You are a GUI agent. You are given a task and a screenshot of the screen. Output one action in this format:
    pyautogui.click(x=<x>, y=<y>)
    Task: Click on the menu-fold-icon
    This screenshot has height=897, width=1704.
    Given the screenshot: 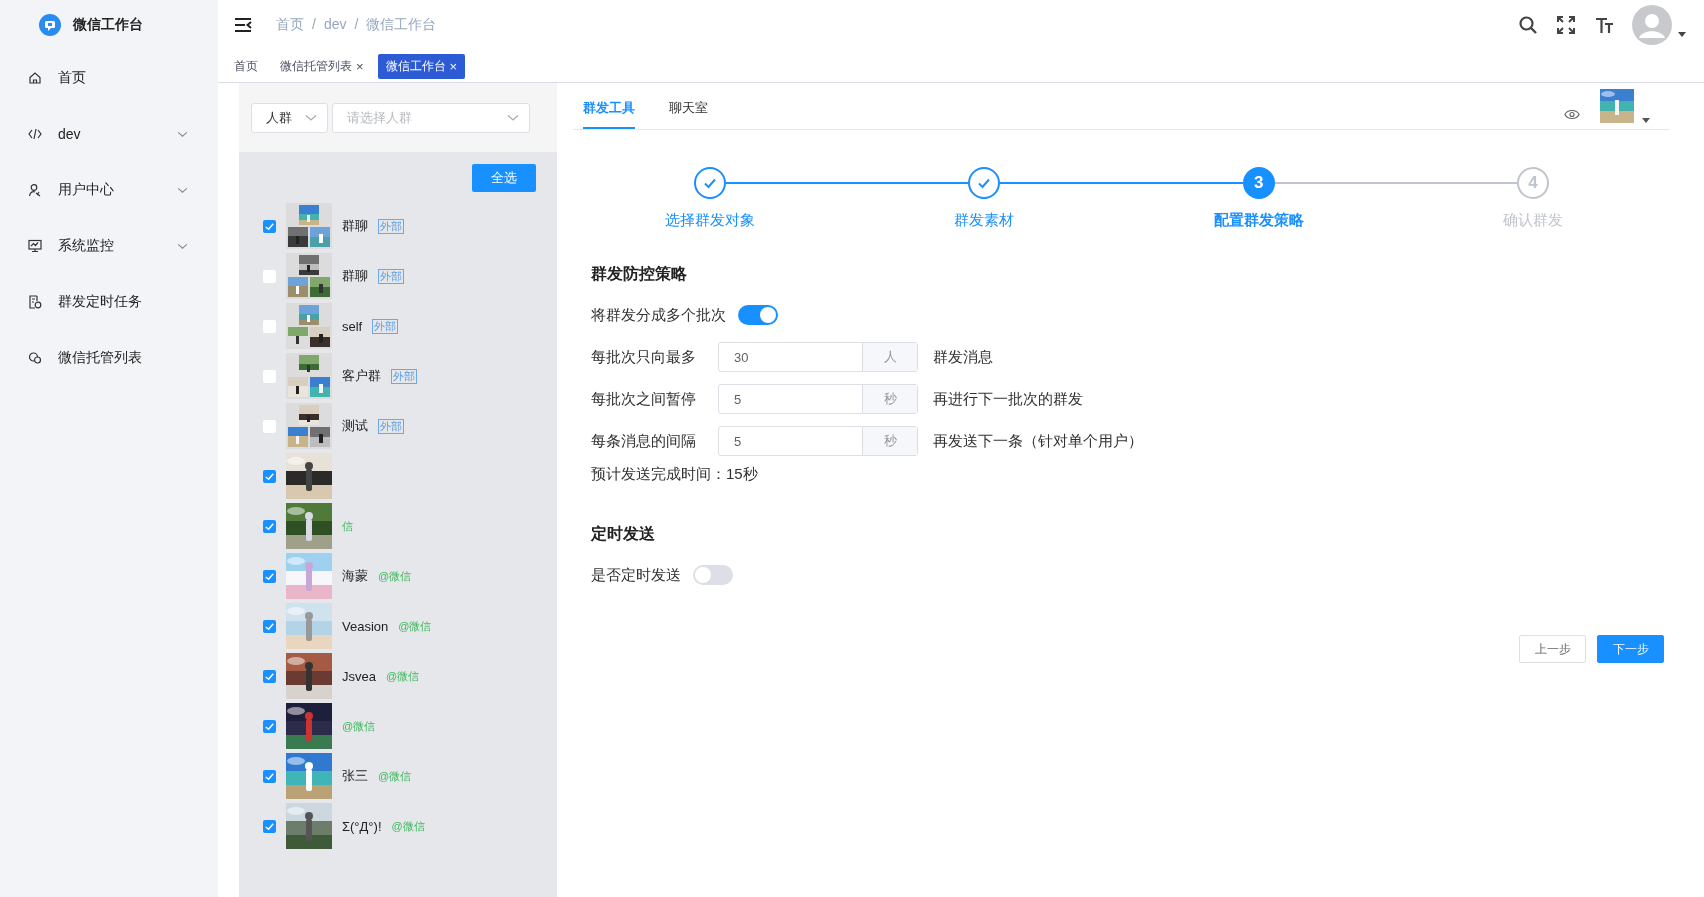 What is the action you would take?
    pyautogui.click(x=243, y=25)
    